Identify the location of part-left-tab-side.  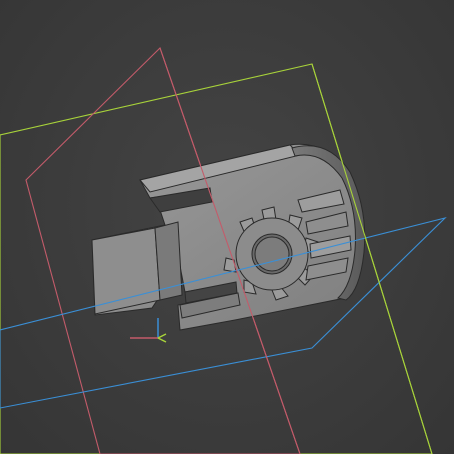
(168, 261).